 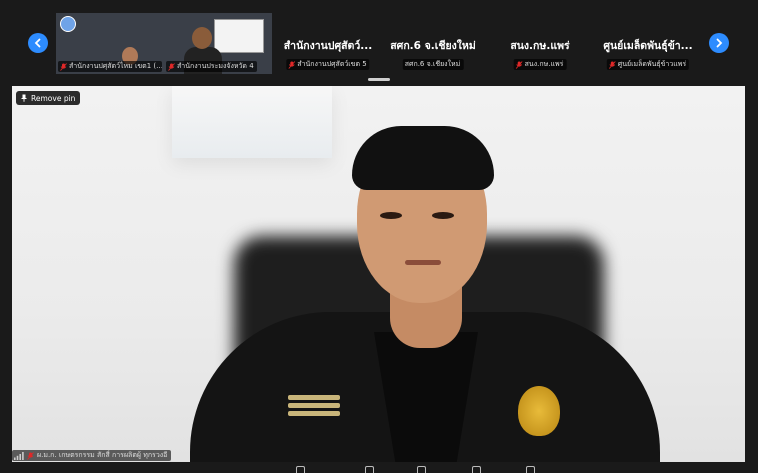 What do you see at coordinates (314, 407) in the screenshot?
I see `embroidered-name-tag` at bounding box center [314, 407].